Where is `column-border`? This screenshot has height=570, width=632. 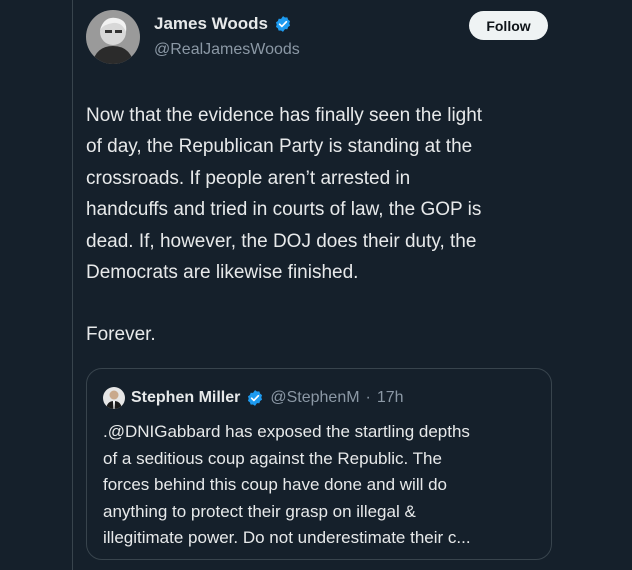
column-border is located at coordinates (72, 285).